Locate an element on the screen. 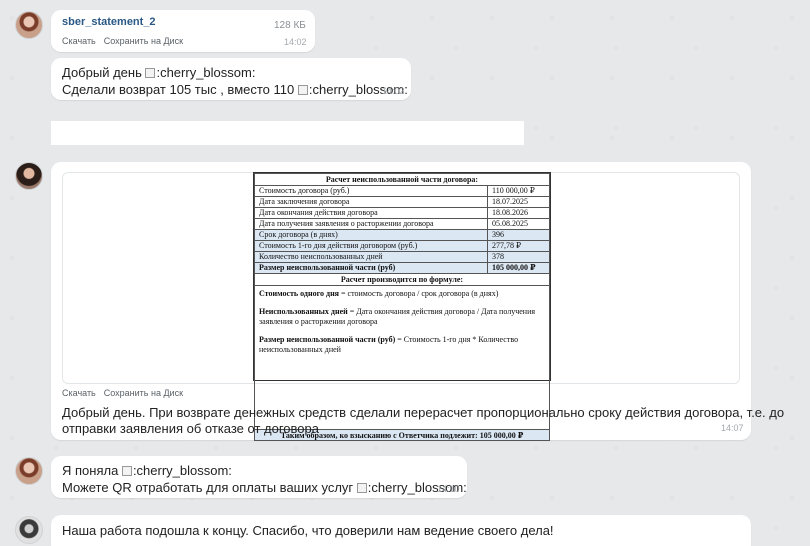  image-actions: Скачать Сохранить на Диск is located at coordinates (126, 393).